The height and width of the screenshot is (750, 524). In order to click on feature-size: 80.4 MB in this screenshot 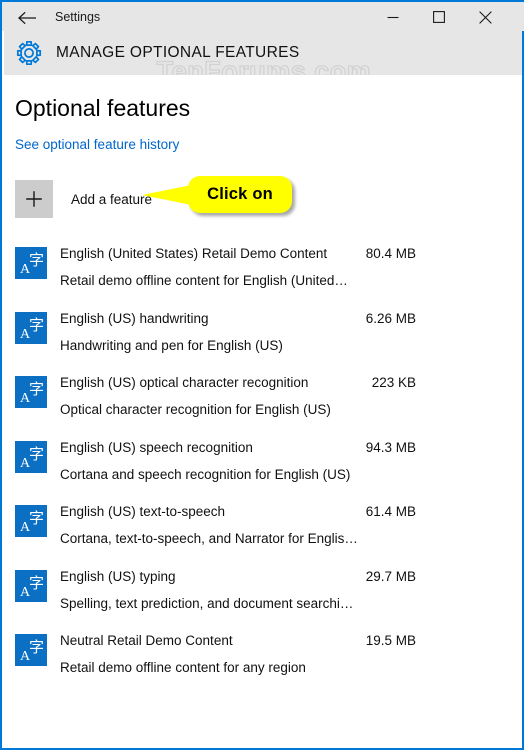, I will do `click(390, 253)`.